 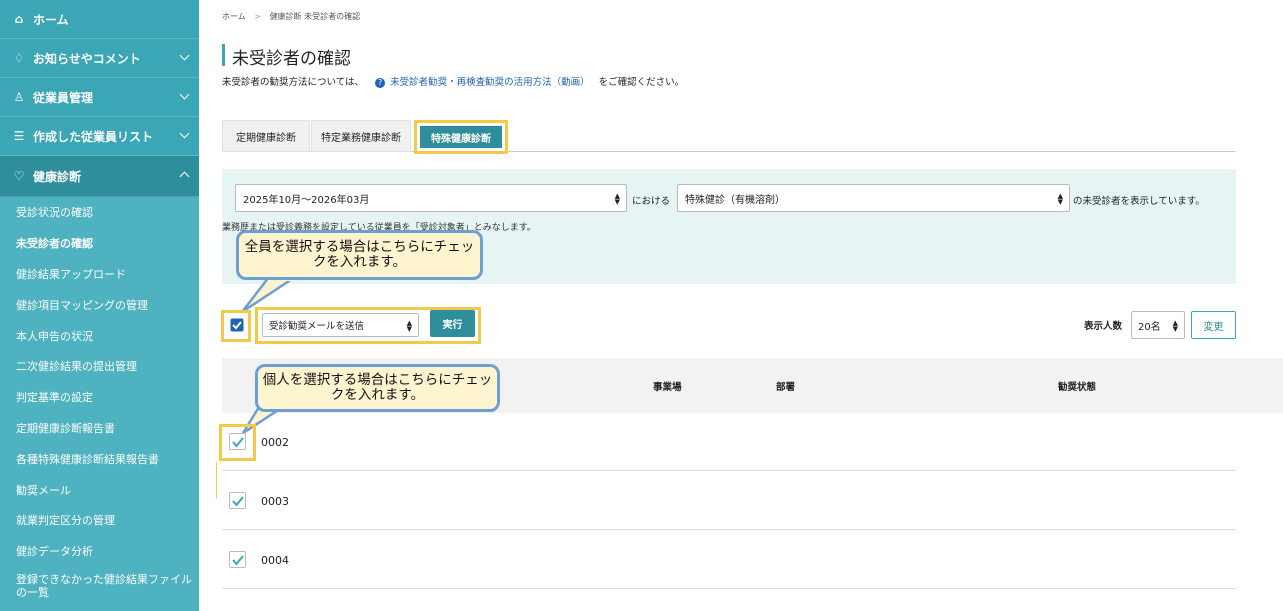 I want to click on sidebar-item-employees: ♙ 従業員管理, so click(x=99, y=97).